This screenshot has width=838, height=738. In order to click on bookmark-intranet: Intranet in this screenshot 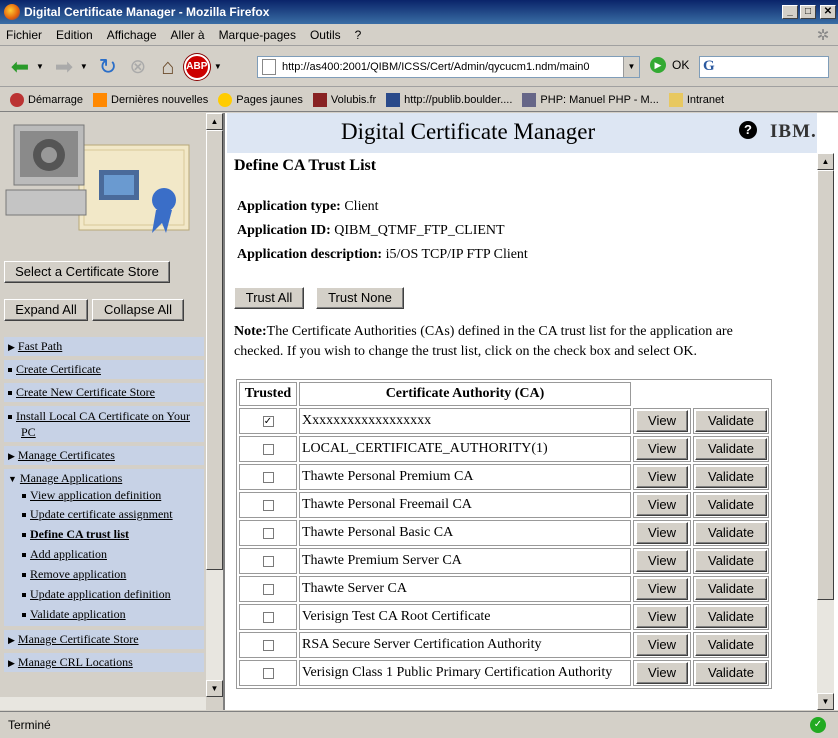, I will do `click(696, 99)`.